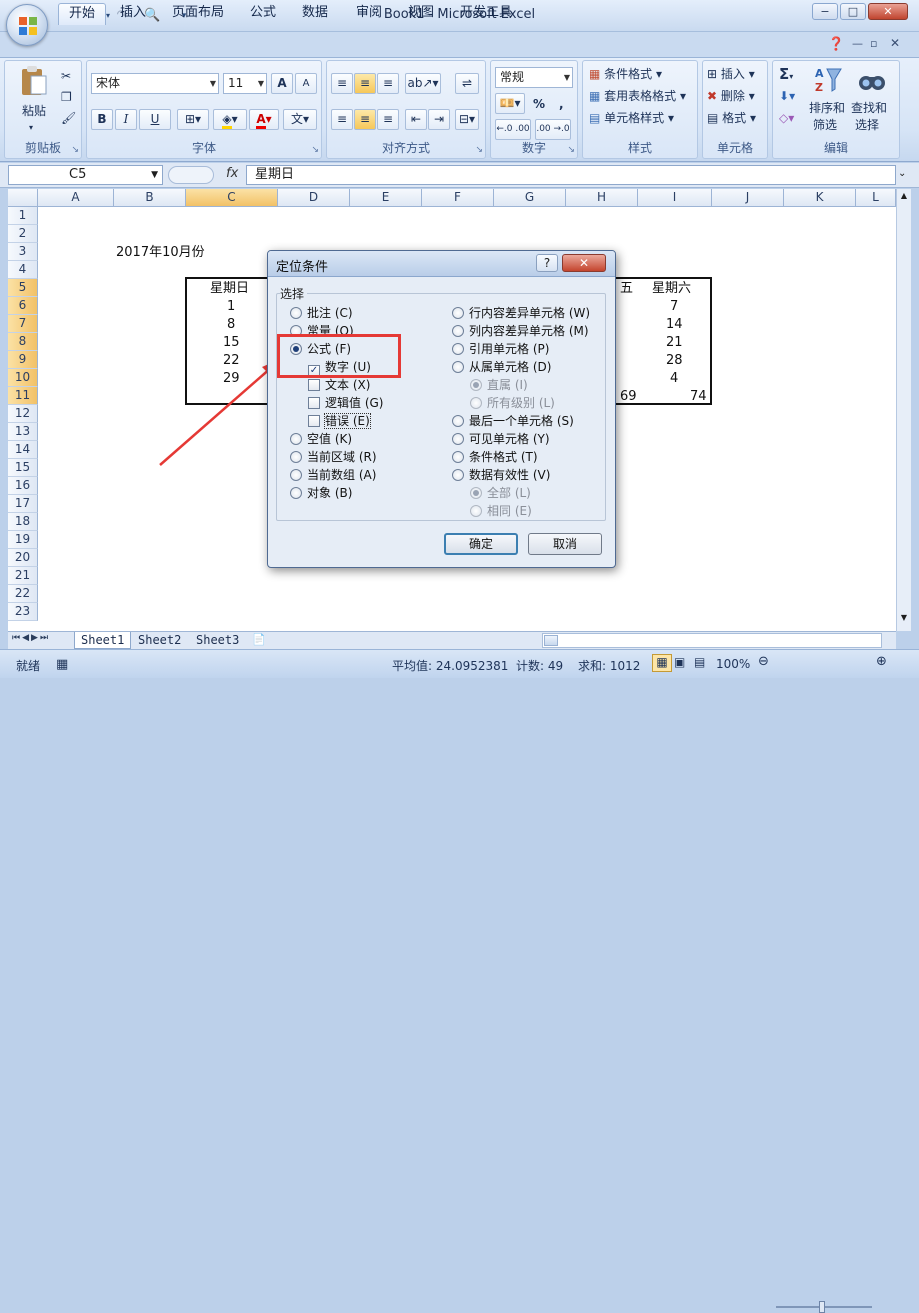 The width and height of the screenshot is (919, 1313). I want to click on tab-page-layout: 页面布局, so click(198, 14).